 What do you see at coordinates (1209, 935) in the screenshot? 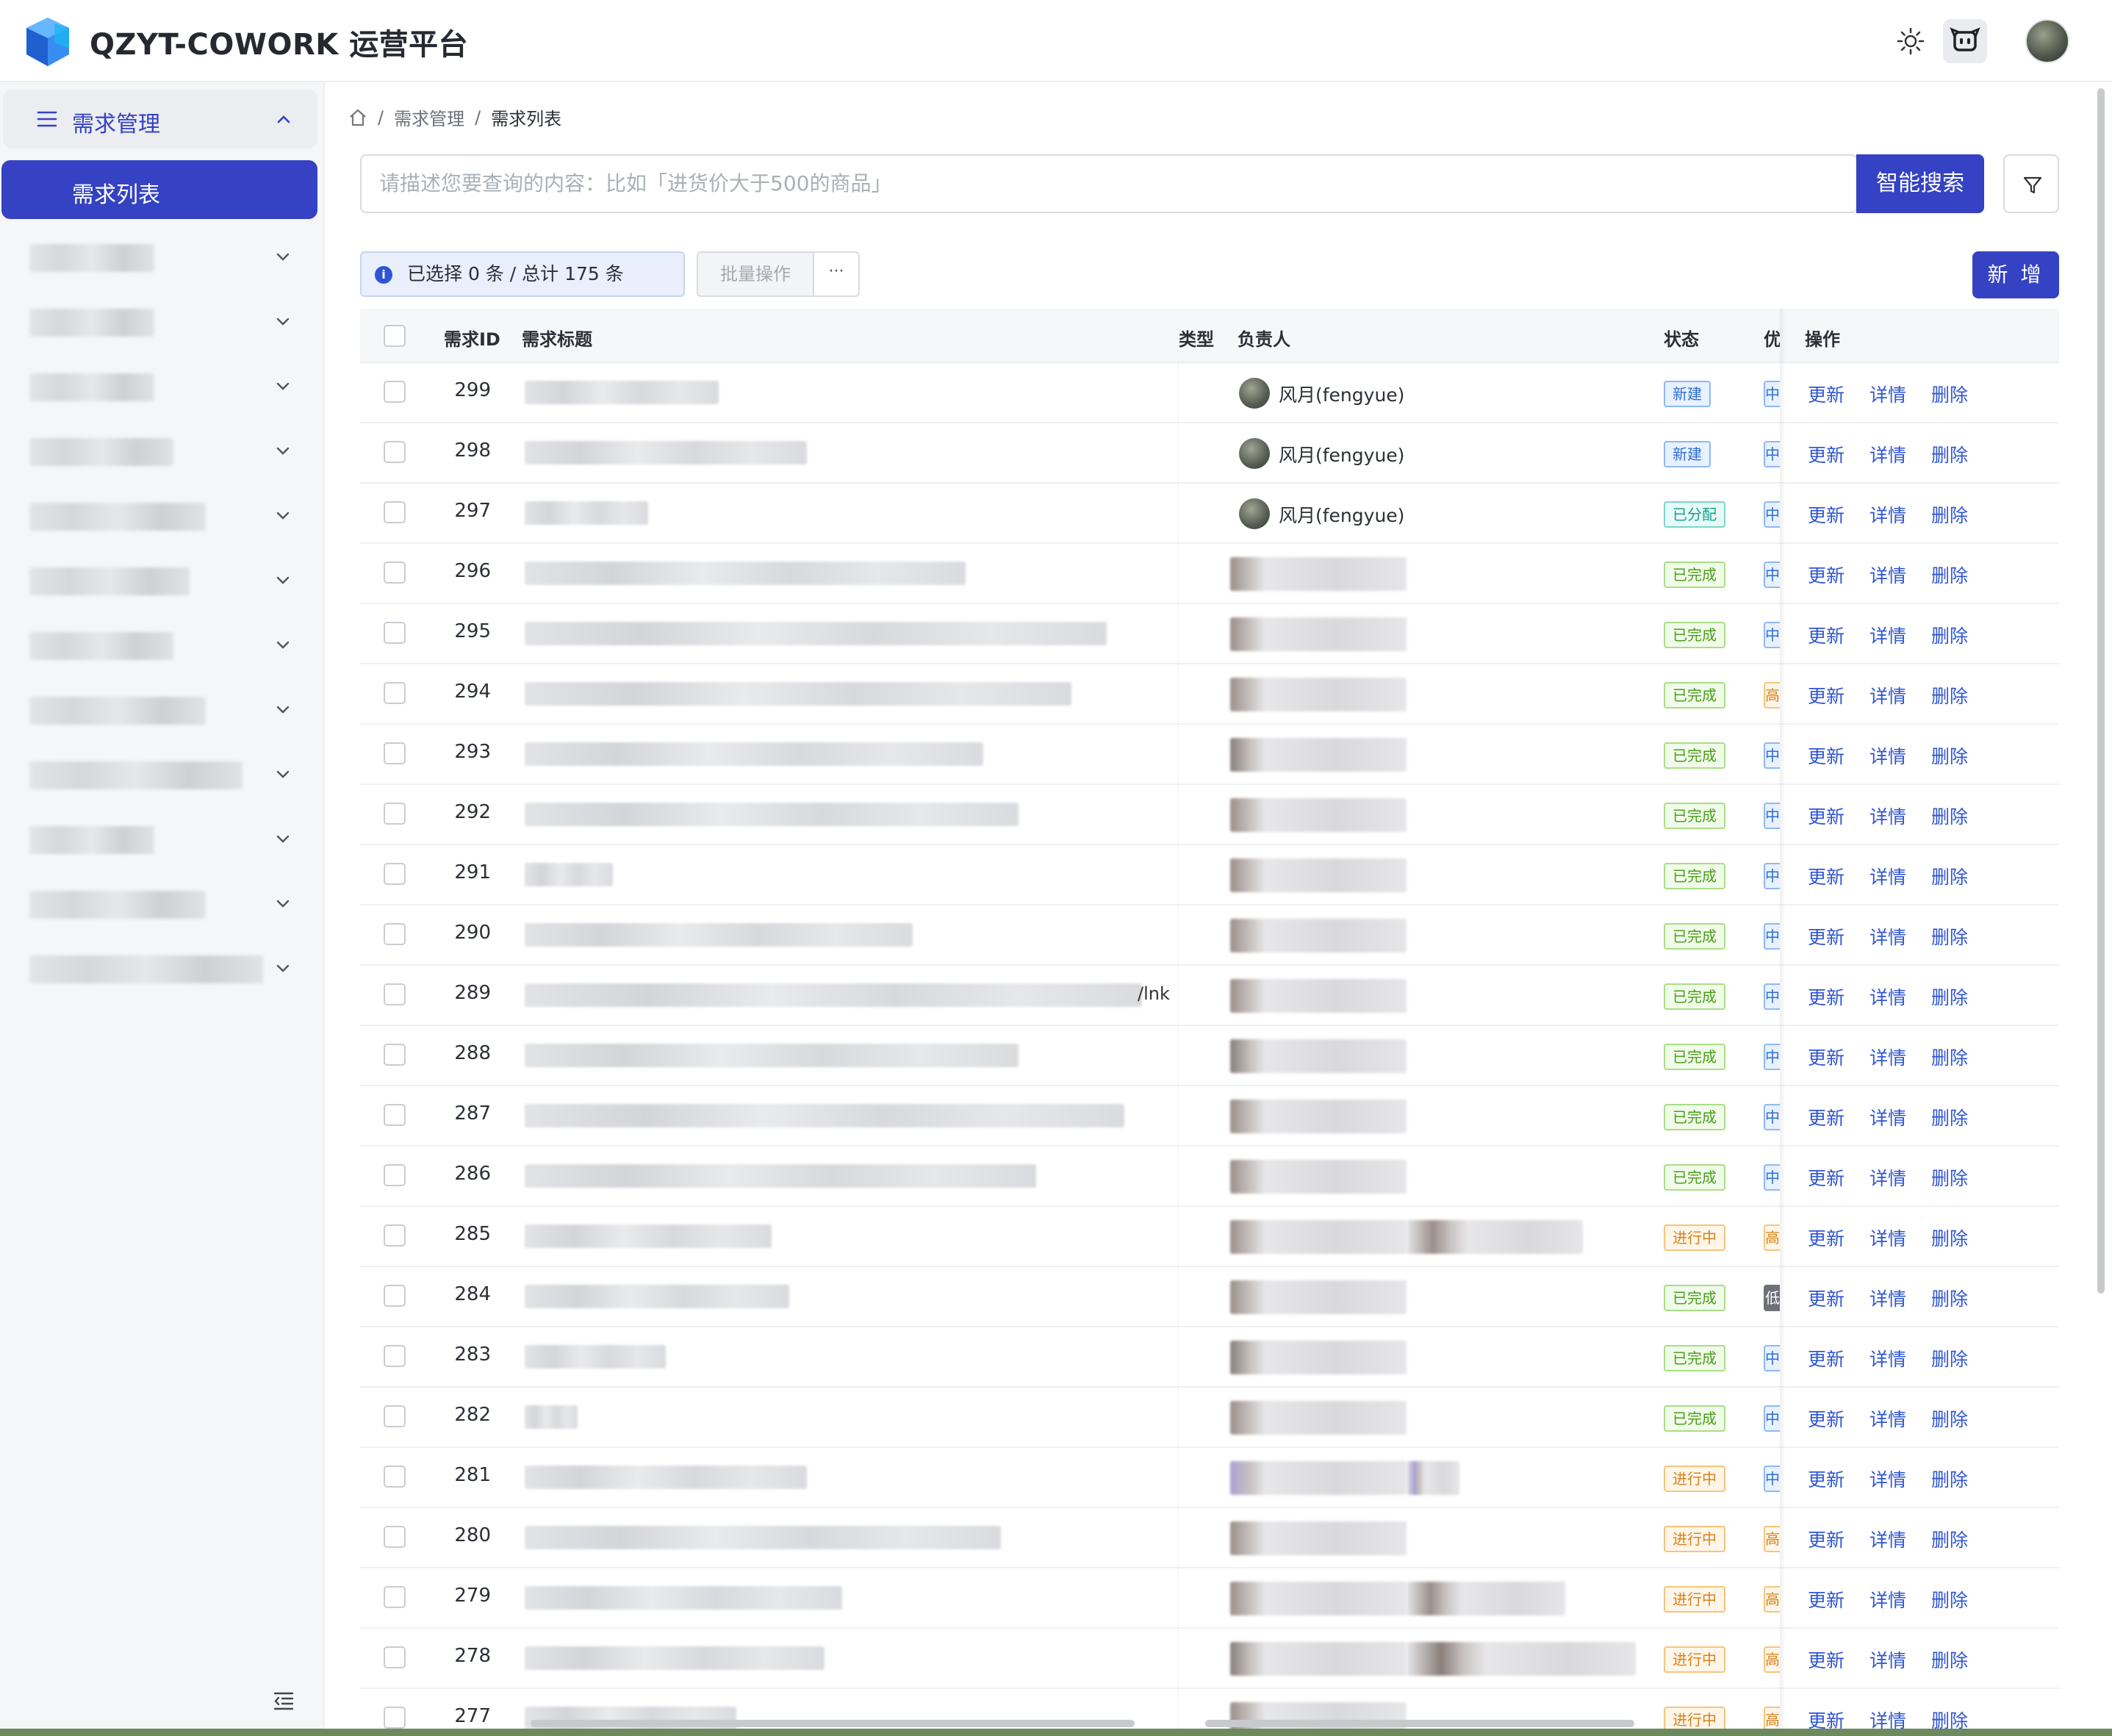
I see `table-row: 290 已完成 中 更新 详情 删除` at bounding box center [1209, 935].